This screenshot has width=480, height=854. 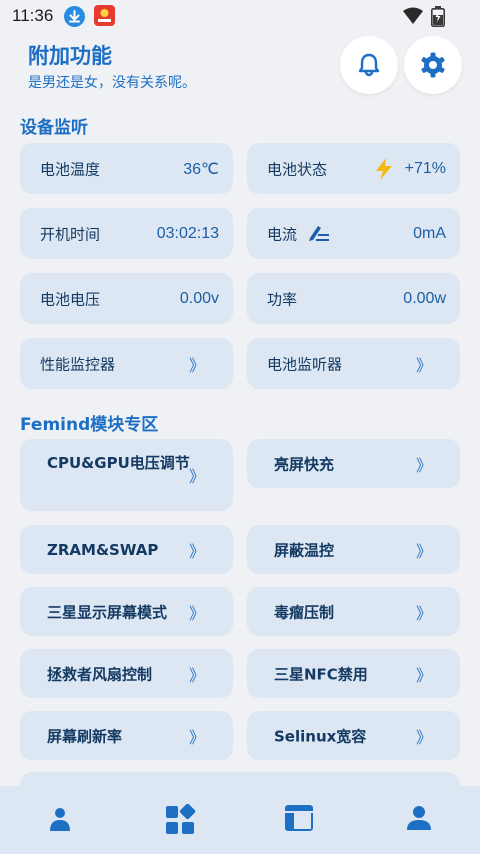 I want to click on module-samsung-nfc-disable: 三星NFC禁用 》, so click(x=353, y=673).